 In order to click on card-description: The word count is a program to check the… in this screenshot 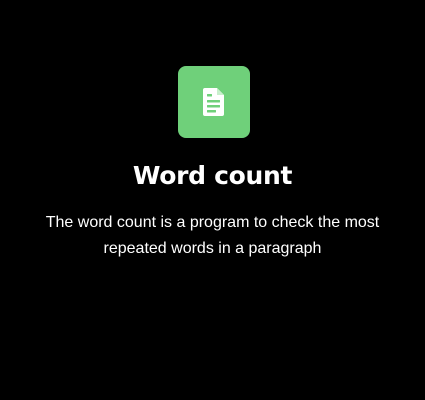, I will do `click(212, 235)`.